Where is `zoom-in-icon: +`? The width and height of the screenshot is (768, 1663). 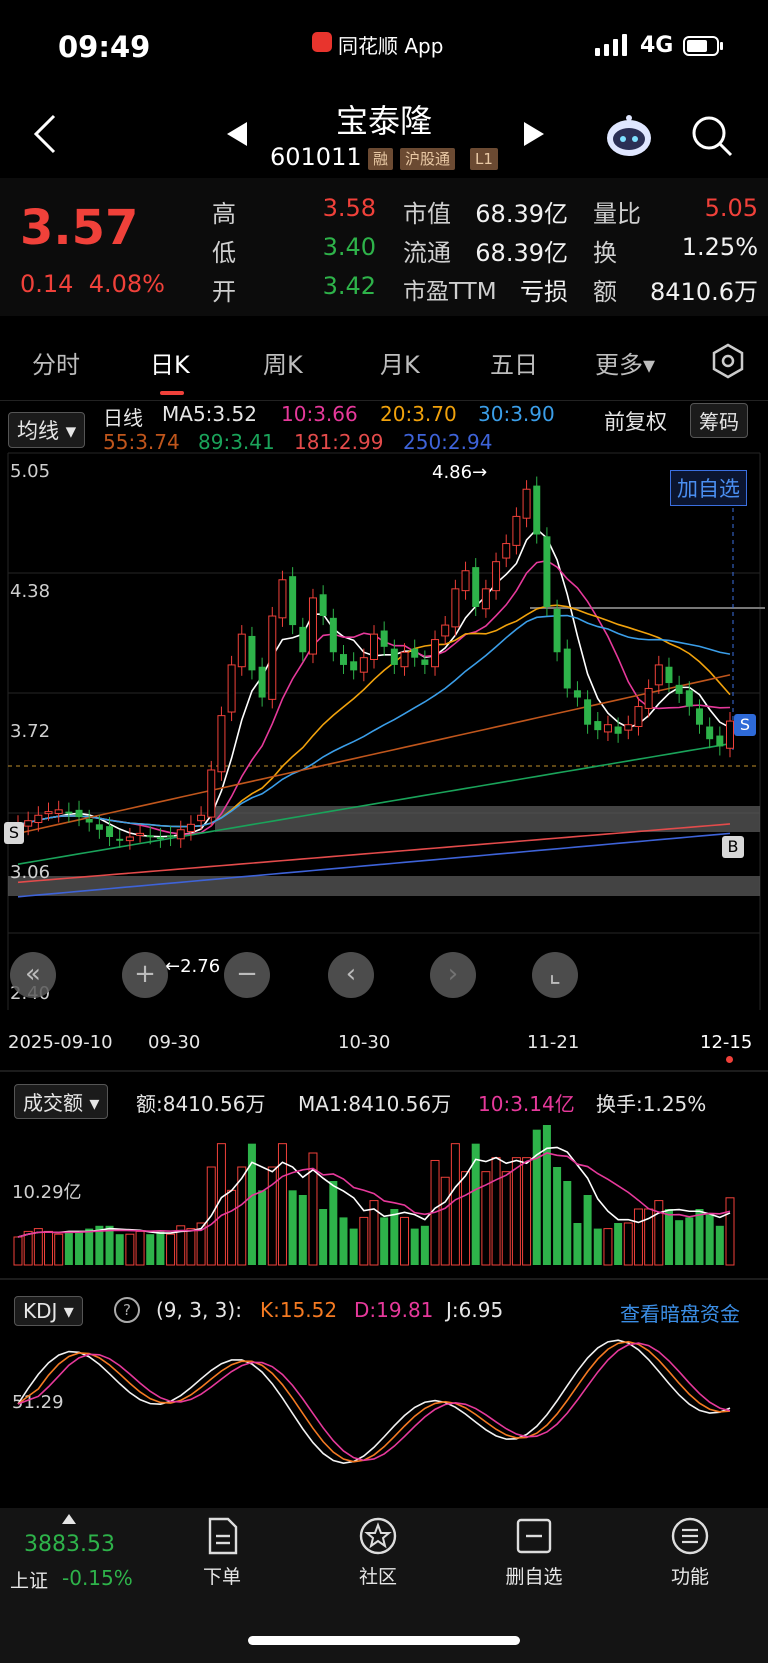 zoom-in-icon: + is located at coordinates (145, 975).